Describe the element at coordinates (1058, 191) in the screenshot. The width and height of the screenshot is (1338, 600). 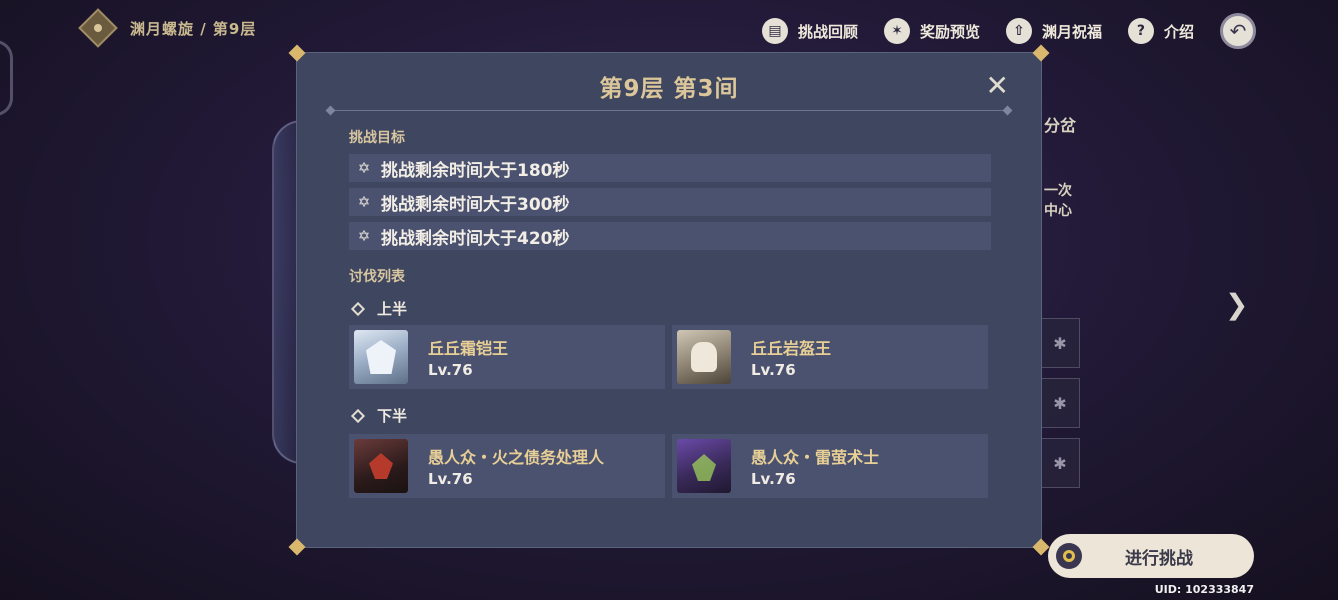
I see `background-text-fragment: 一次` at that location.